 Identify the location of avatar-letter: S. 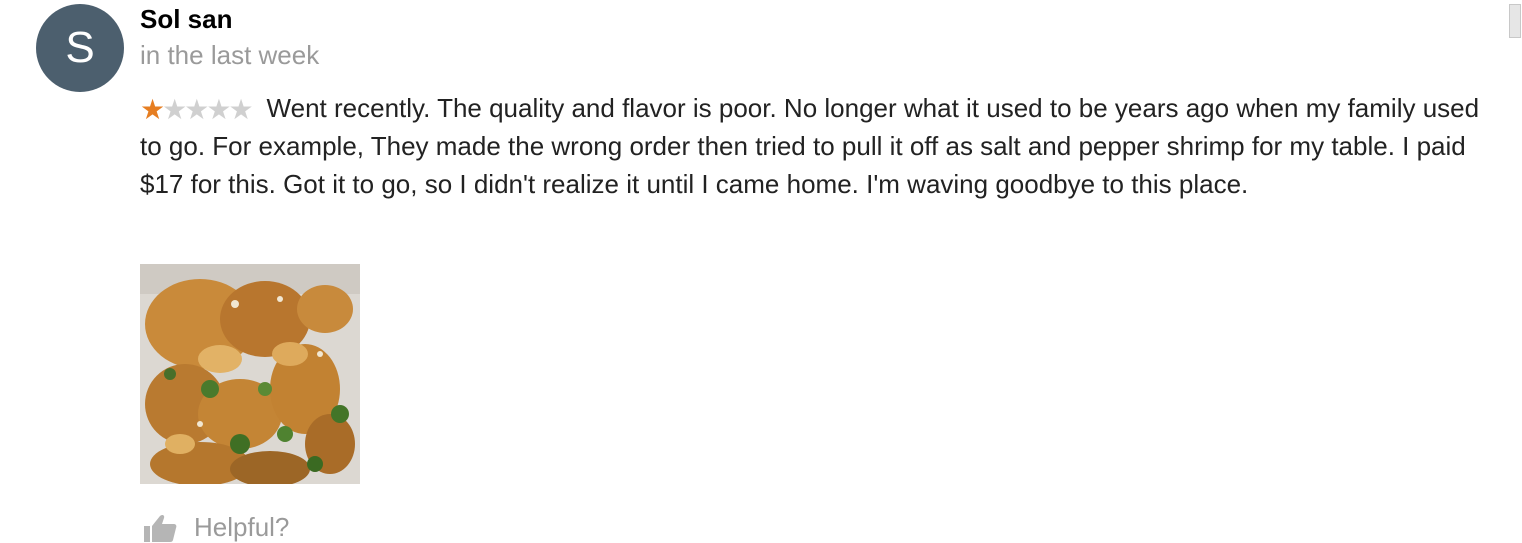
(80, 47).